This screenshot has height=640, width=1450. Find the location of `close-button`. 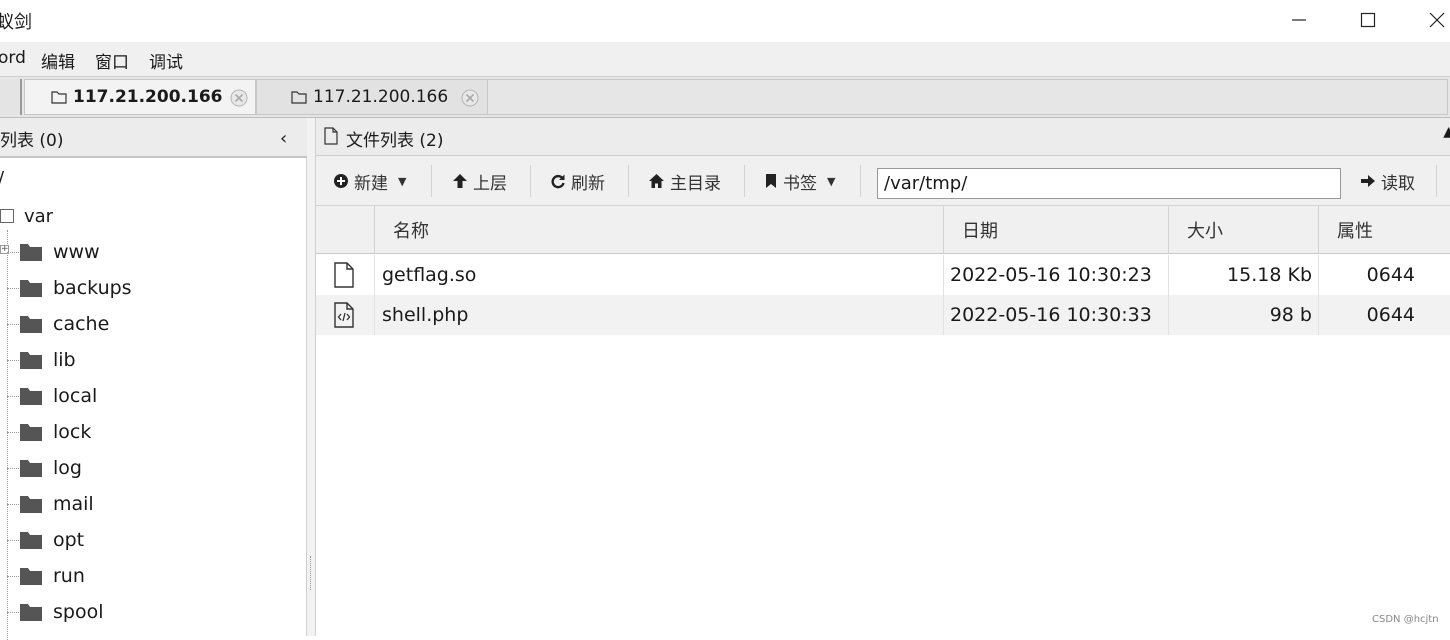

close-button is located at coordinates (1432, 20).